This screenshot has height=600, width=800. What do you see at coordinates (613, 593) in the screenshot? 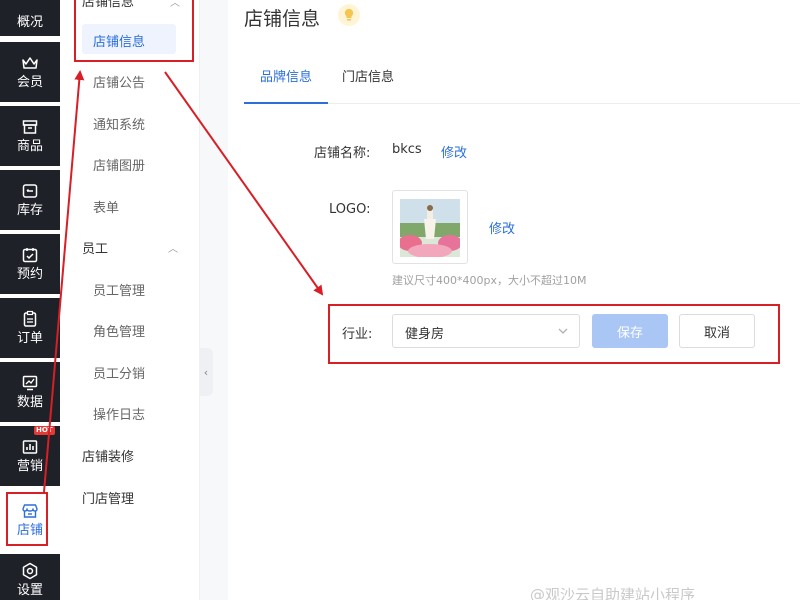
I see `watermark: @观沙云自助建站小程序` at bounding box center [613, 593].